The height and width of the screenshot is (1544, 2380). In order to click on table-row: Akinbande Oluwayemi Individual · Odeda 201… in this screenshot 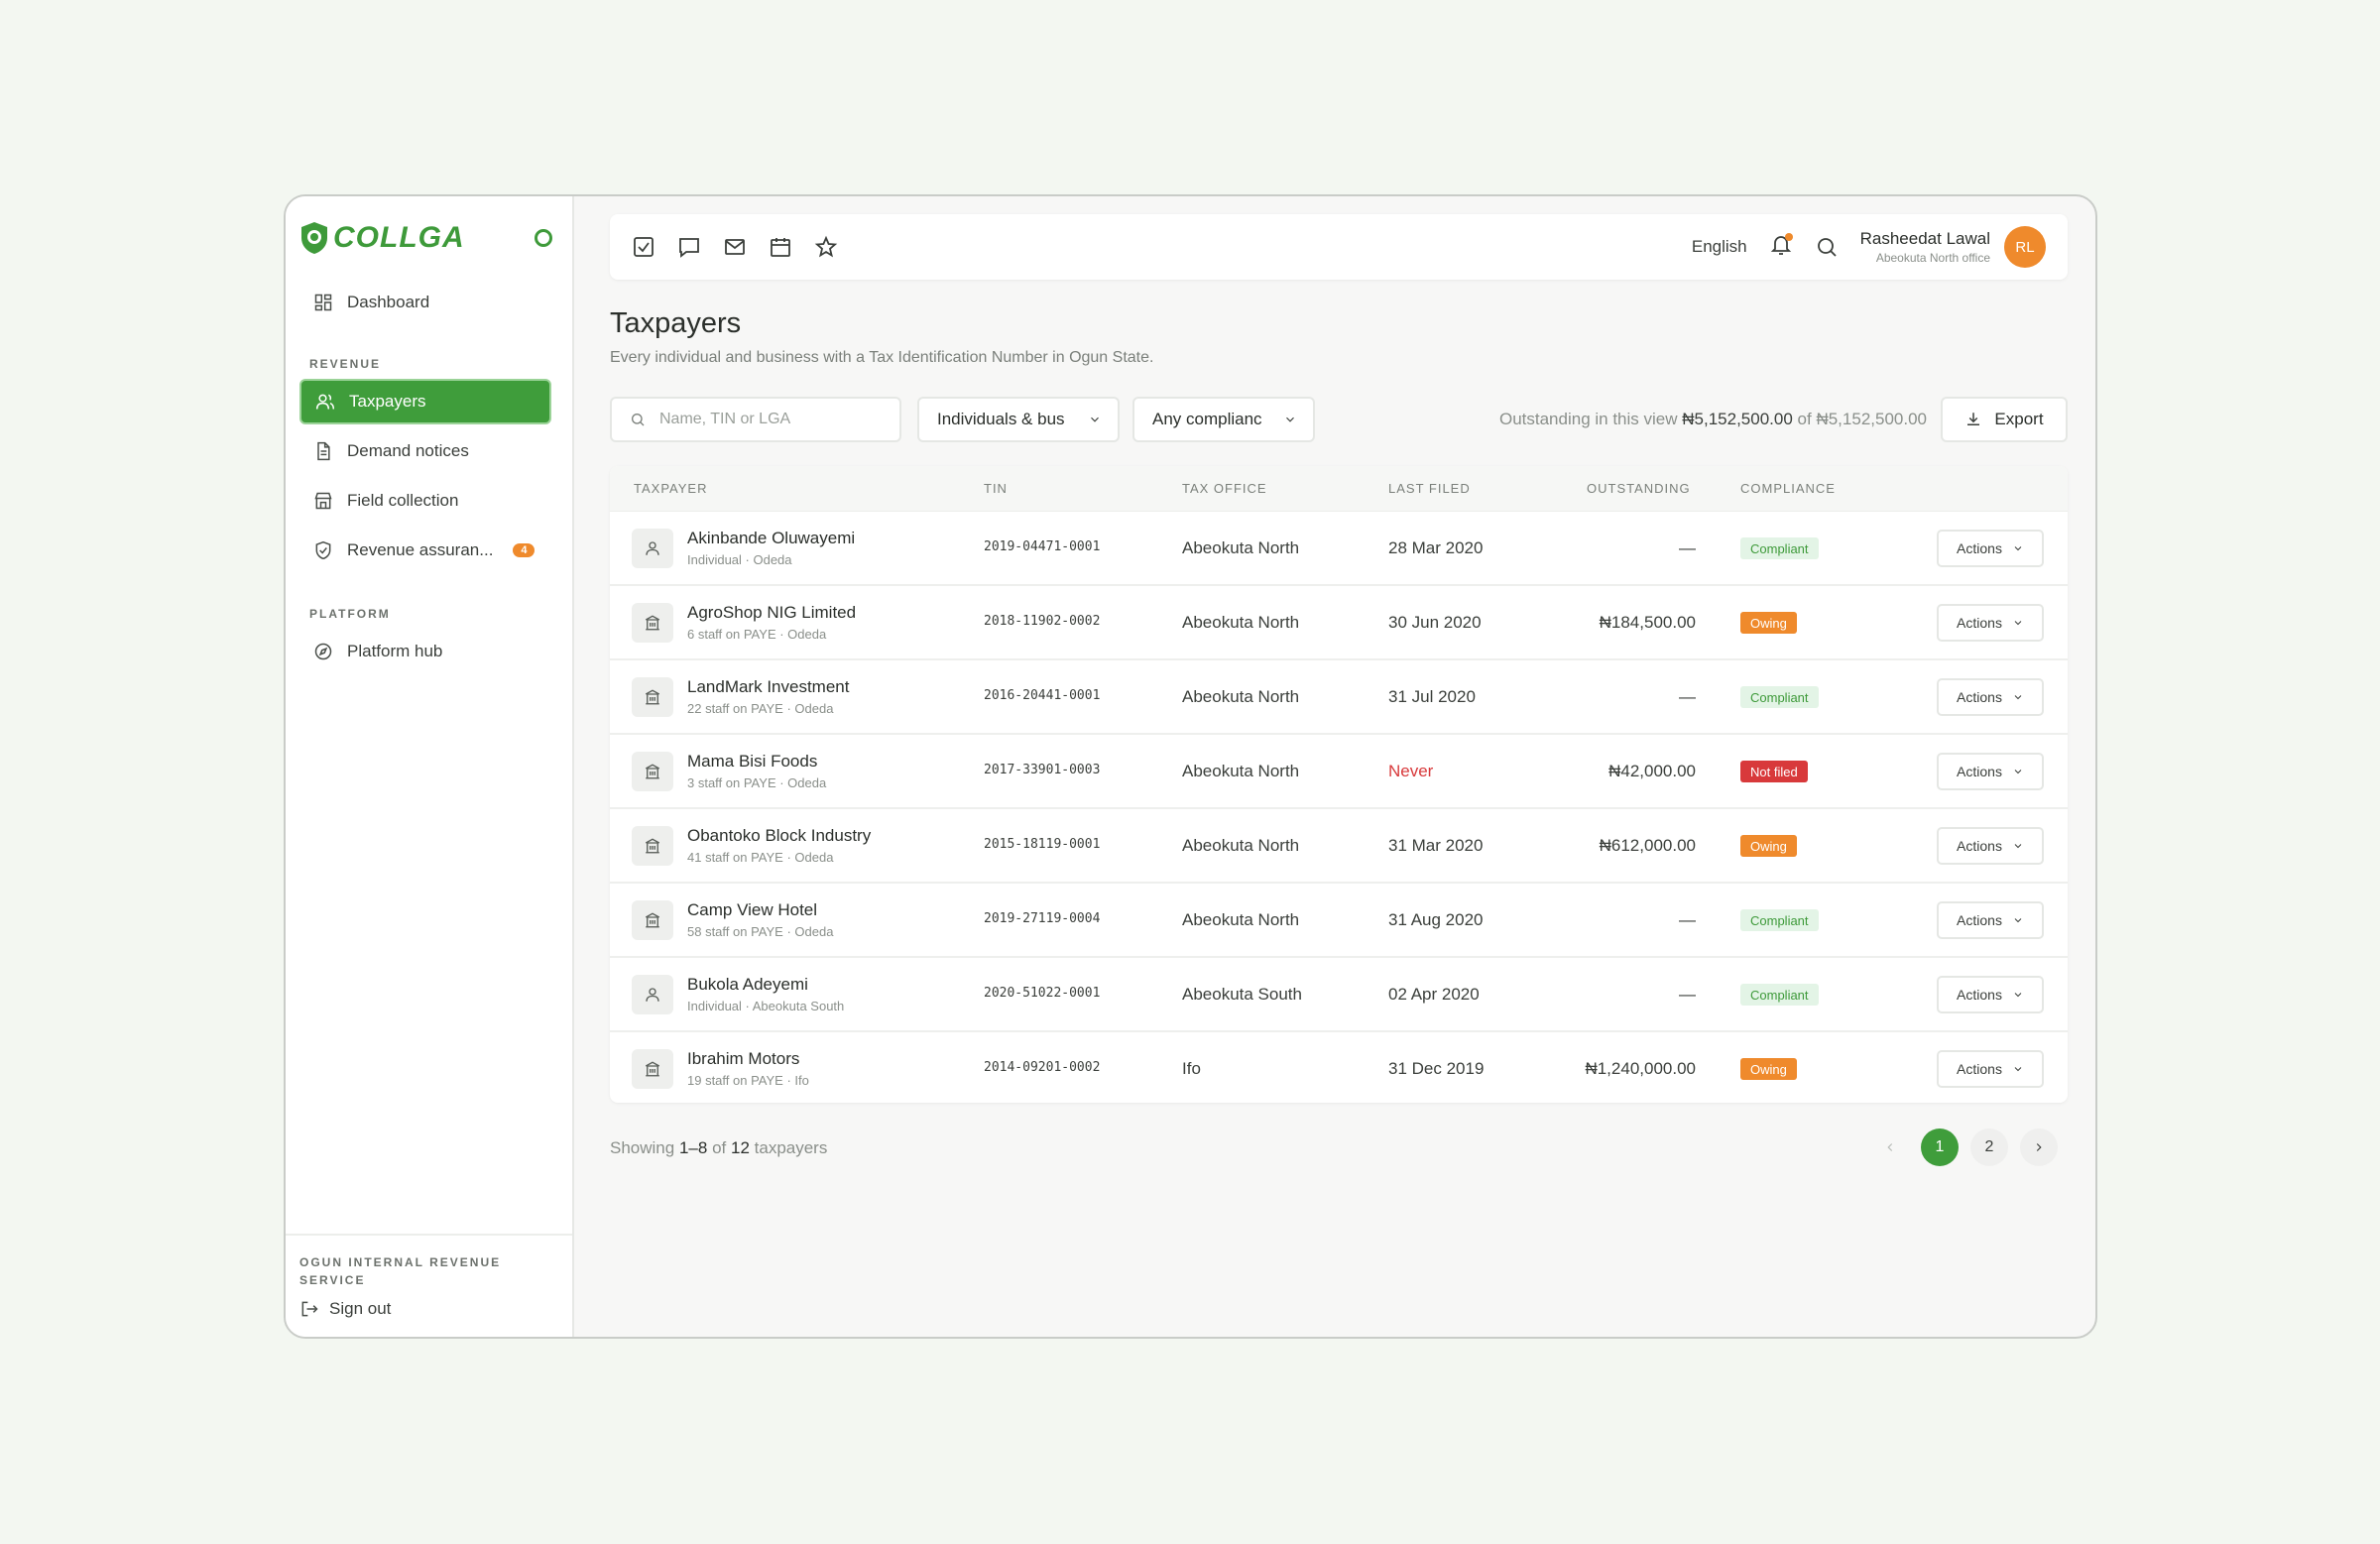, I will do `click(1339, 549)`.